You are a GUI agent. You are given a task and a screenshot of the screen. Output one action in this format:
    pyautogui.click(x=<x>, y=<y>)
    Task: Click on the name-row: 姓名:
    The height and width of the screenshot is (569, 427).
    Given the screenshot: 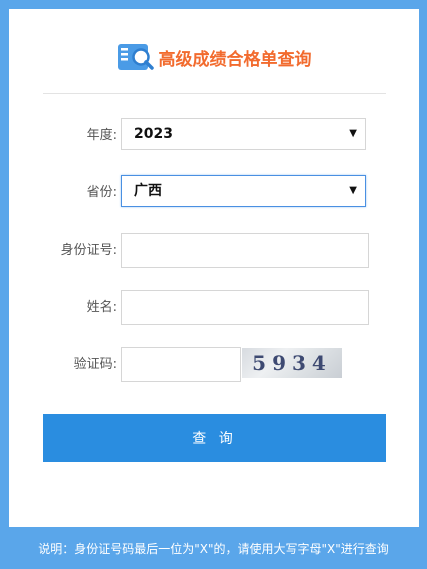 What is the action you would take?
    pyautogui.click(x=214, y=308)
    